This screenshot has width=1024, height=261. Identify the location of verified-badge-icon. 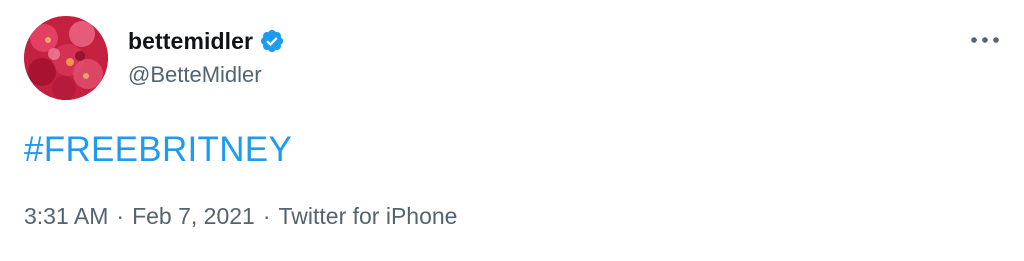
(272, 41).